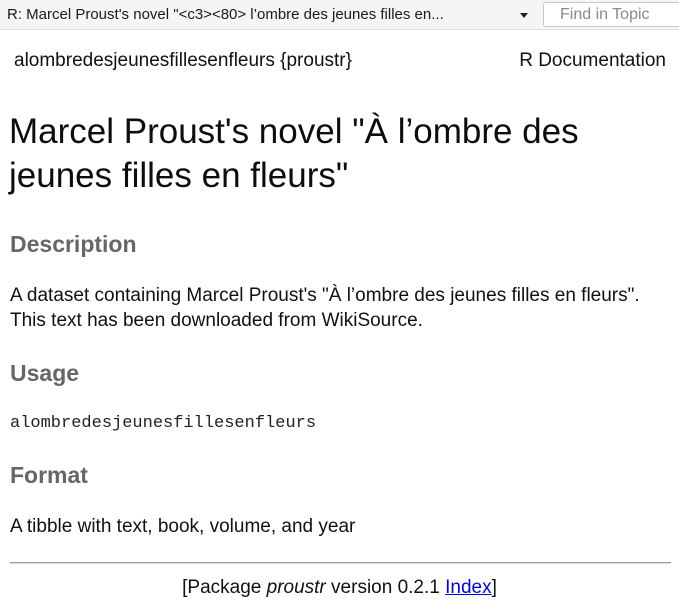  I want to click on footer-version: version 0.2.1, so click(385, 587).